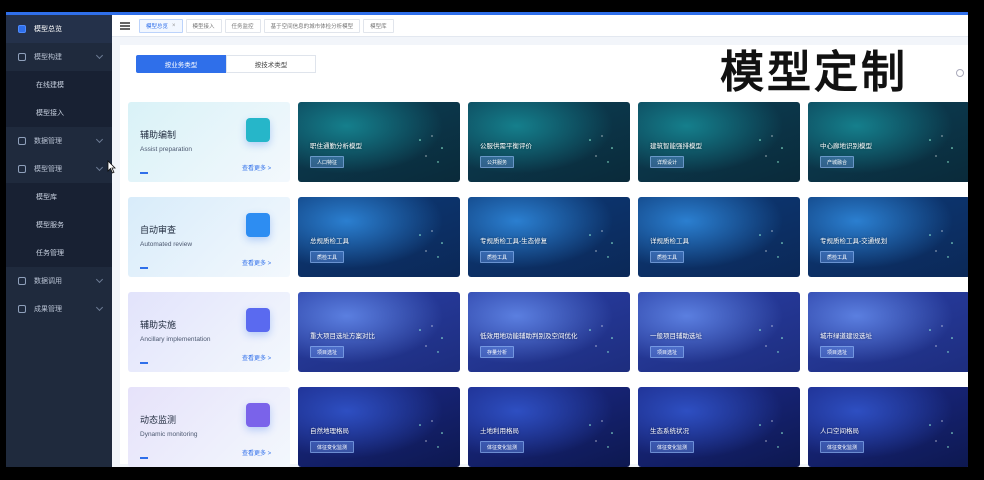  Describe the element at coordinates (158, 230) in the screenshot. I see `category-title: 自动审查` at that location.